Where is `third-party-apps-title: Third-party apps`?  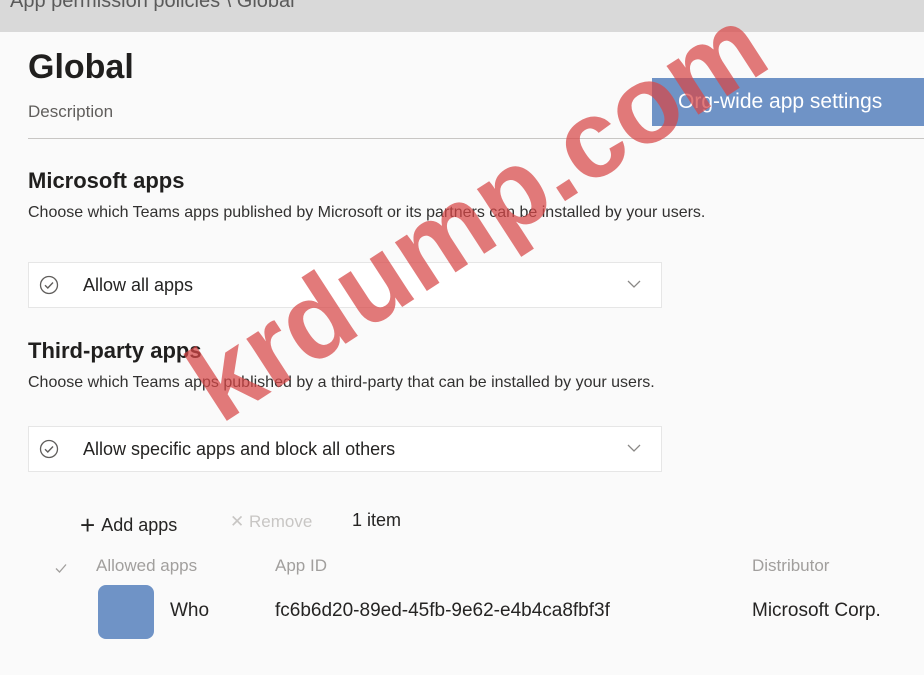
third-party-apps-title: Third-party apps is located at coordinates (115, 350).